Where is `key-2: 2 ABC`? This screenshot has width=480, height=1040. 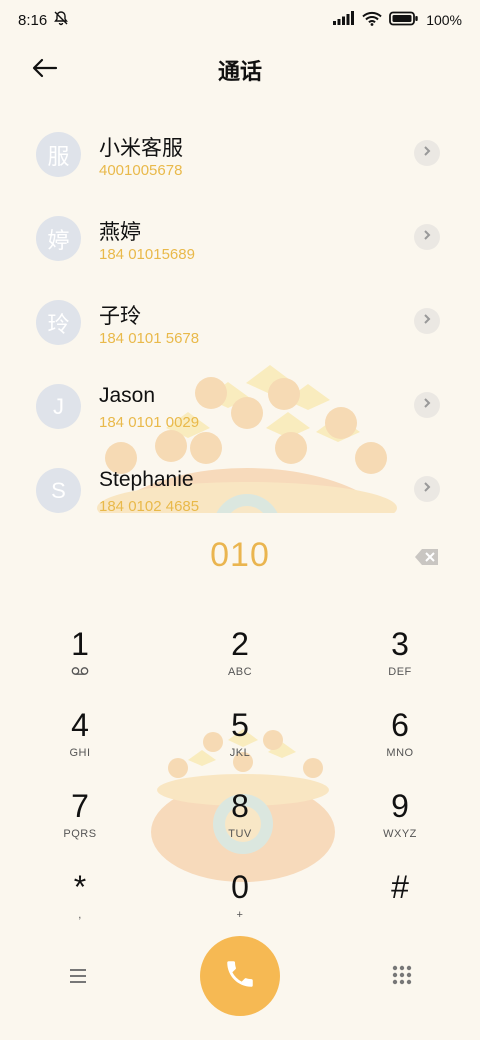 key-2: 2 ABC is located at coordinates (240, 662).